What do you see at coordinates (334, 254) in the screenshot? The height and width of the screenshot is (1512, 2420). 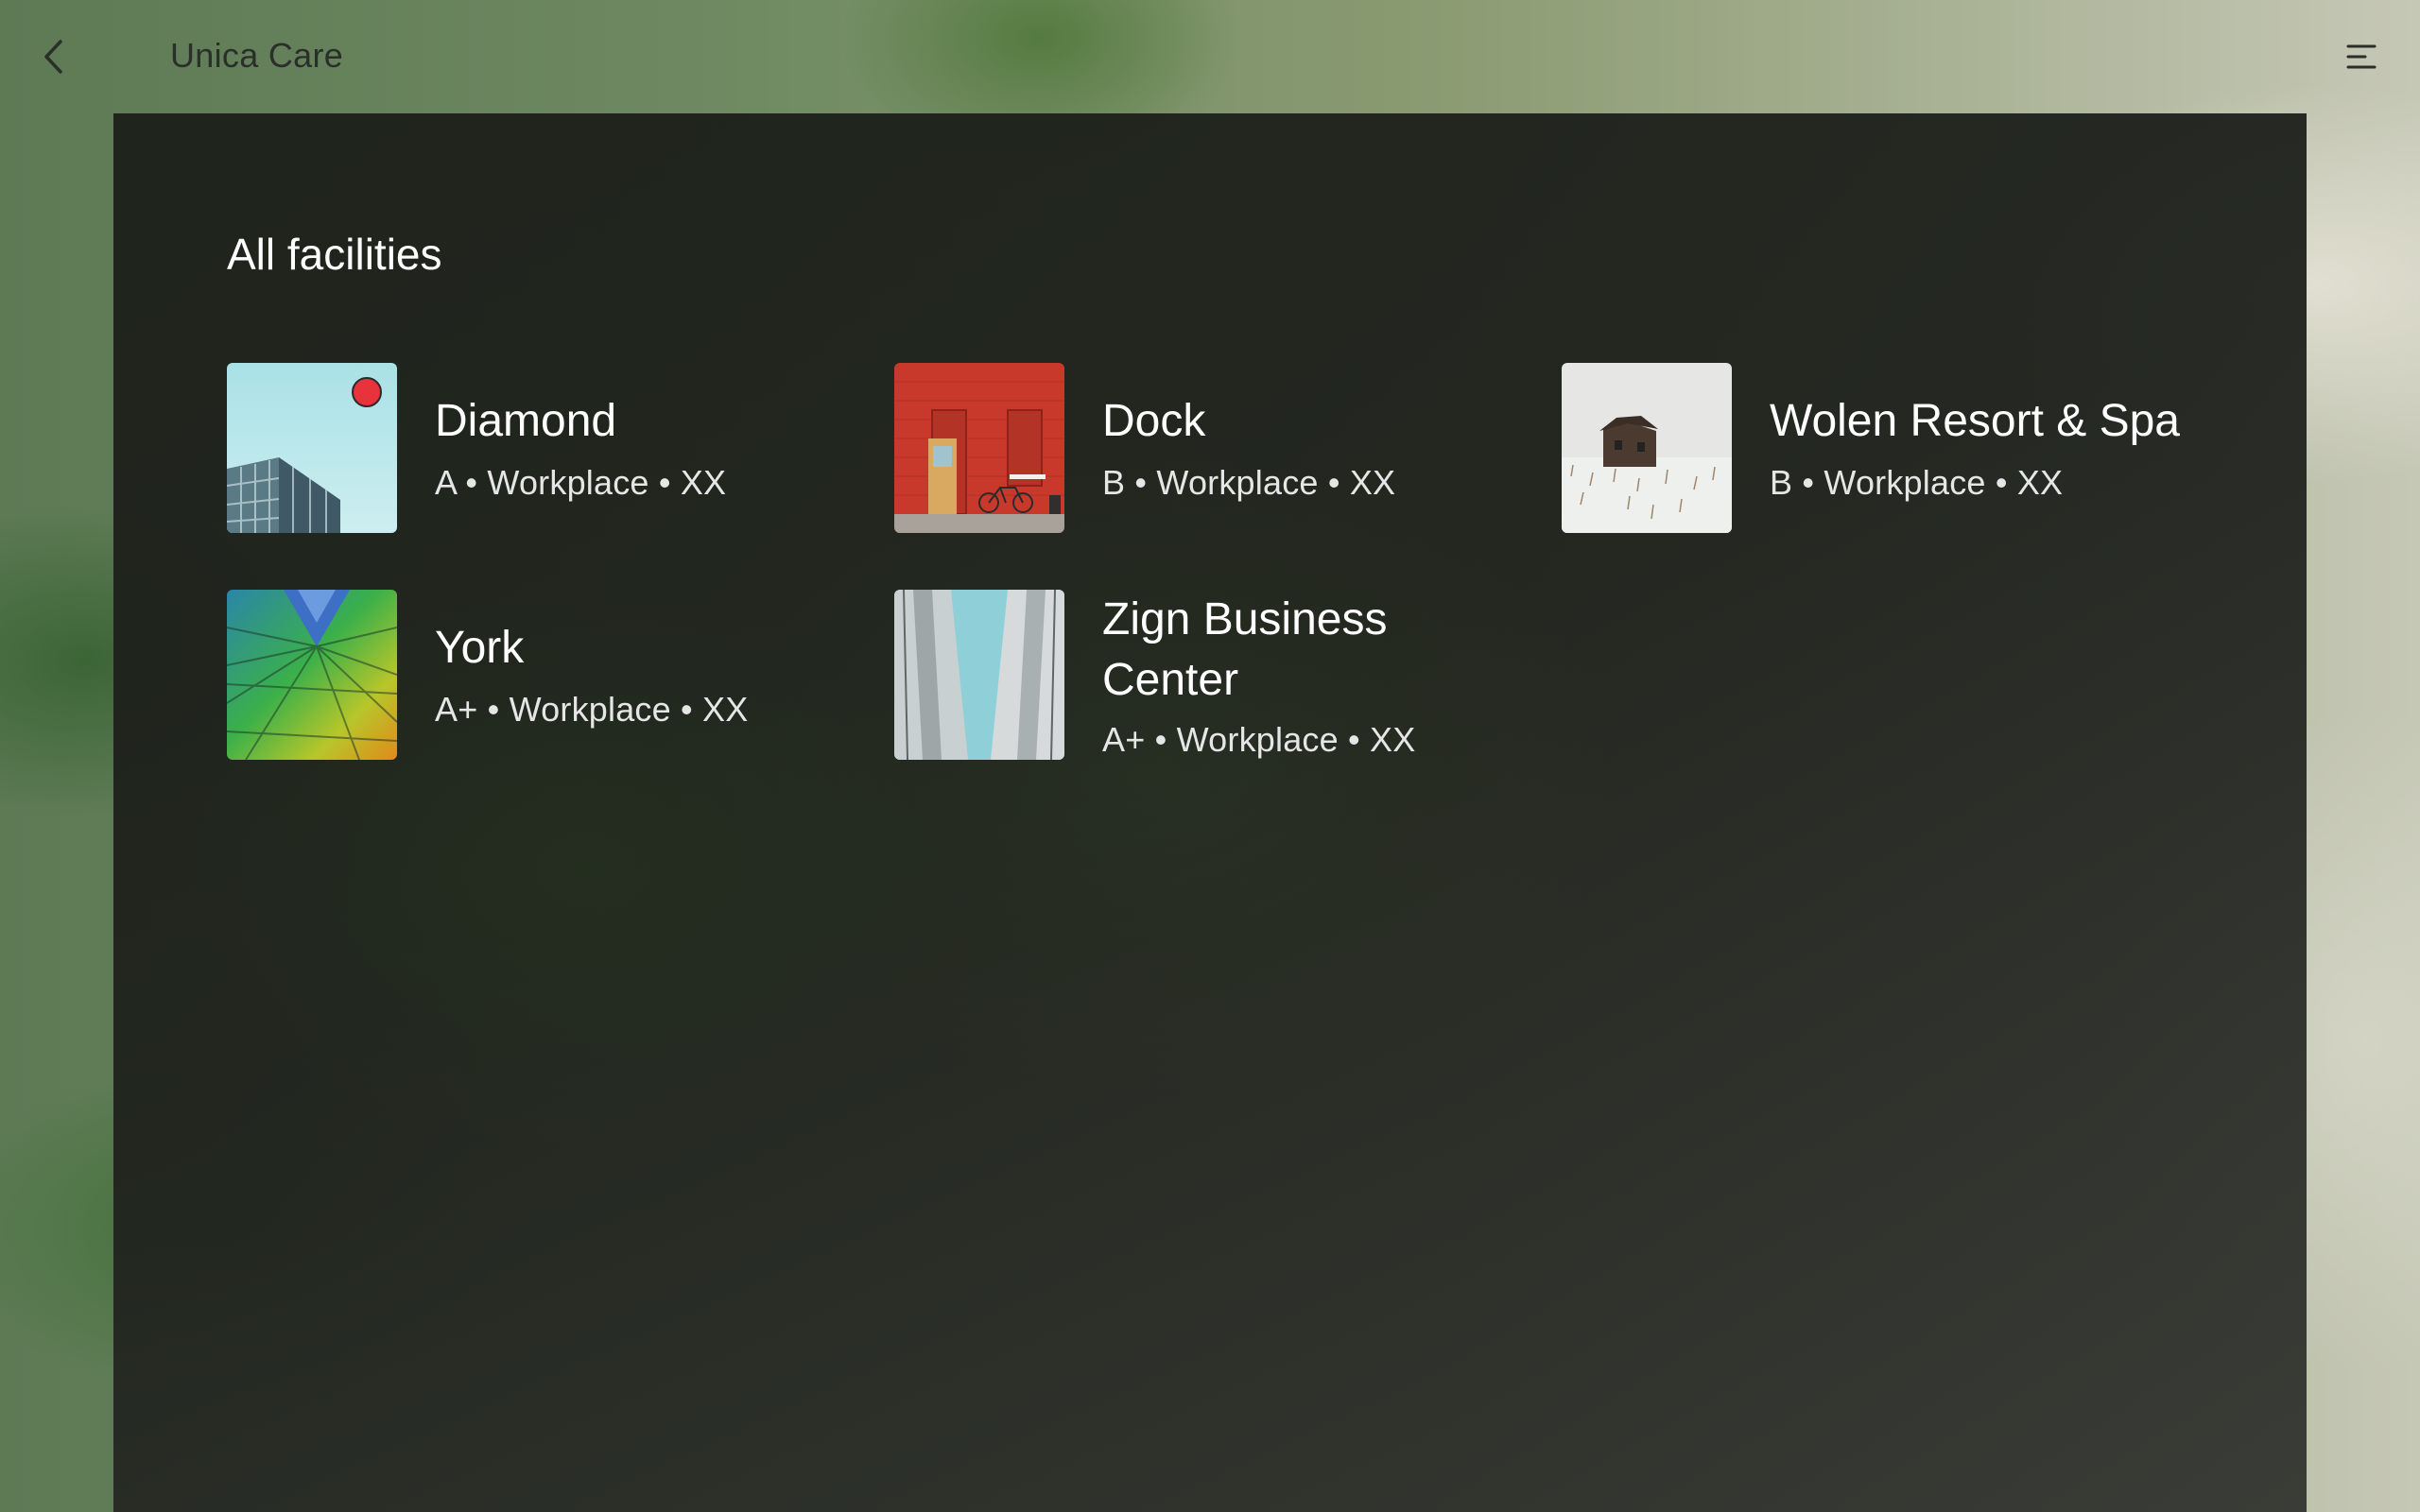 I see `section-title: All facilities` at bounding box center [334, 254].